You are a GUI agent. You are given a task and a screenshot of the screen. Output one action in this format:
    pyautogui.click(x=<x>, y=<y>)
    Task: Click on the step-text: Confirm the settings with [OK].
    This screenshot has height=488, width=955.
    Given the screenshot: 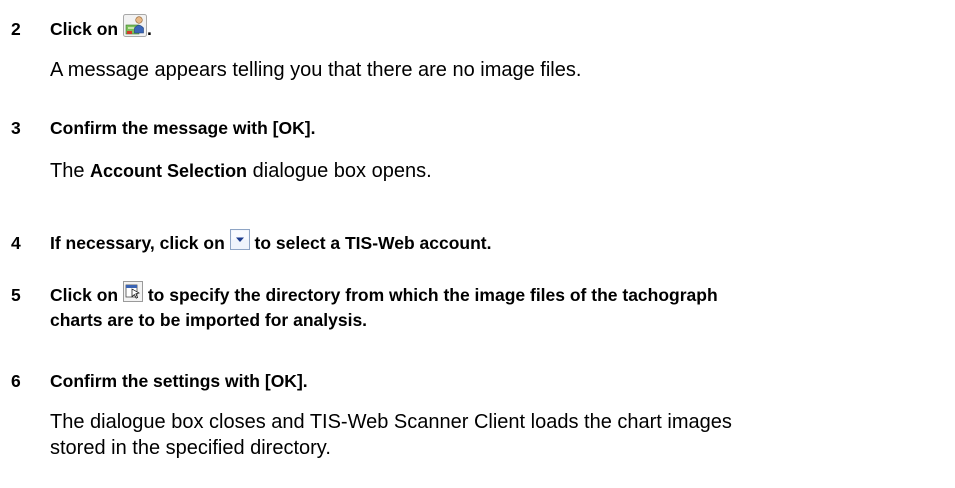 What is the action you would take?
    pyautogui.click(x=179, y=381)
    